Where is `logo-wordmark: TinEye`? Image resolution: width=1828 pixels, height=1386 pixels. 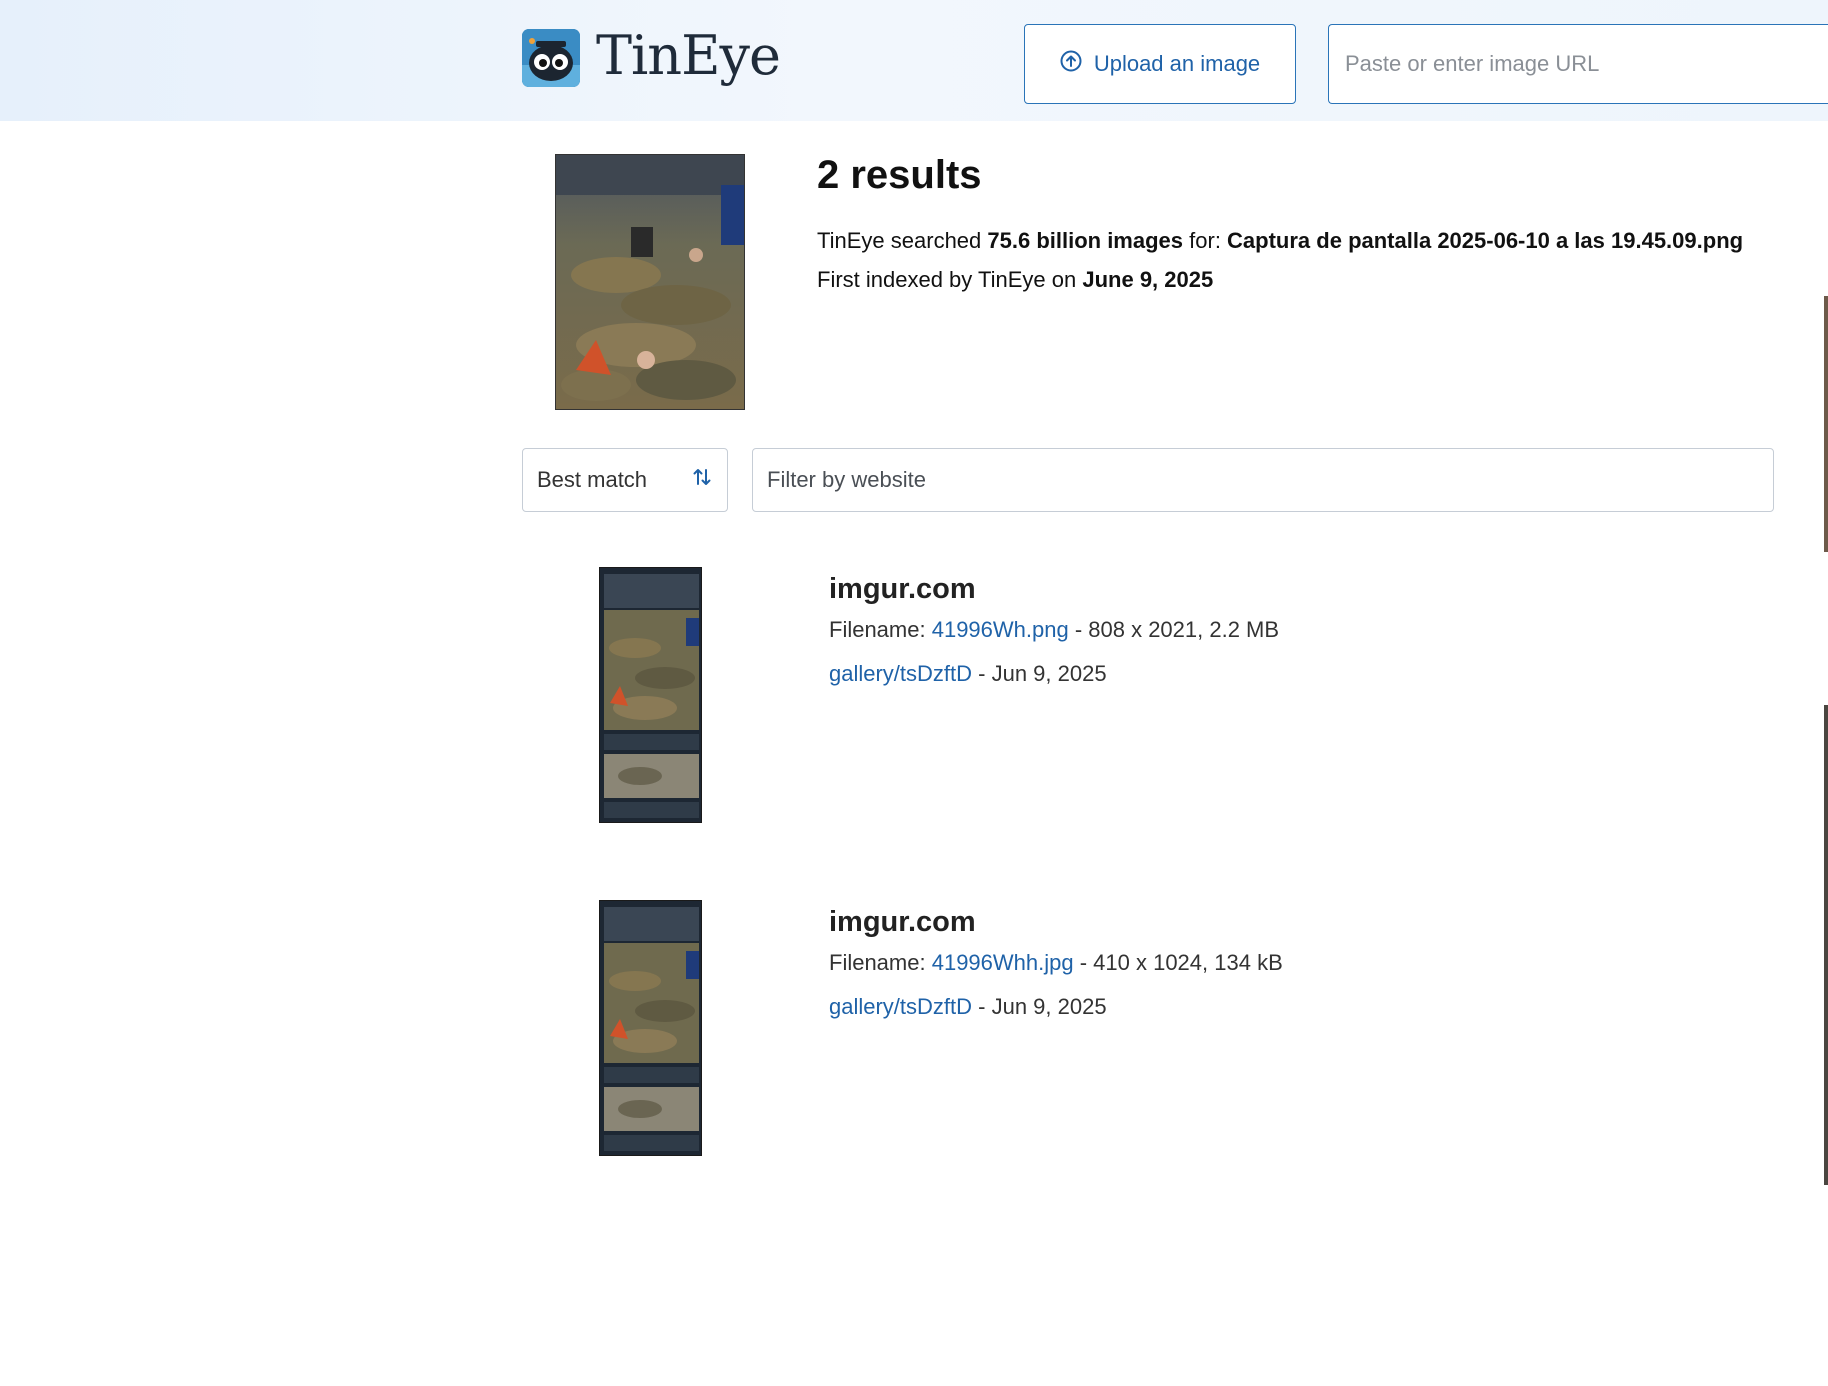
logo-wordmark: TinEye is located at coordinates (688, 55).